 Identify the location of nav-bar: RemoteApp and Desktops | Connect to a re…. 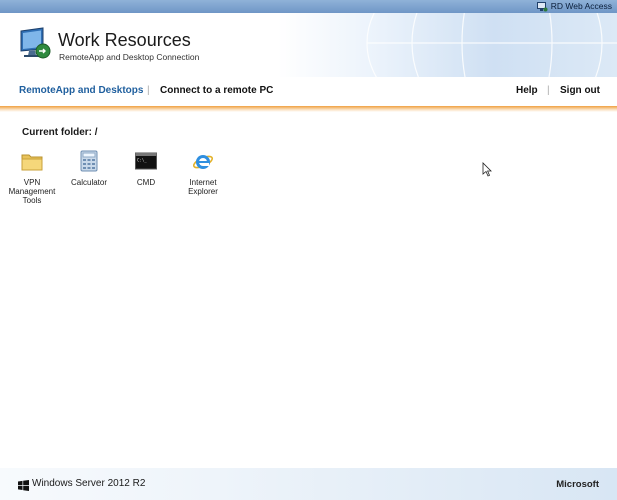
(308, 92).